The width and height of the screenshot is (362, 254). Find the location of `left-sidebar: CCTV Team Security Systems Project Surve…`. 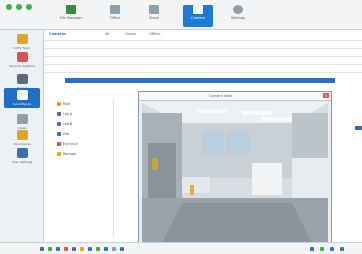

left-sidebar: CCTV Team Security Systems Project Surve… is located at coordinates (22, 136).